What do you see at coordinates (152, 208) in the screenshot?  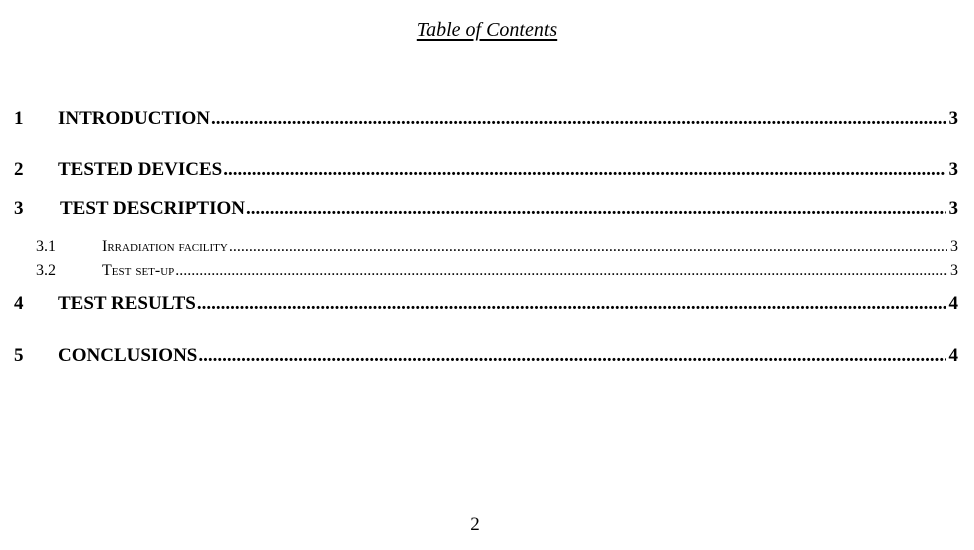 I see `toc-entry-label: TEST DESCRIPTION` at bounding box center [152, 208].